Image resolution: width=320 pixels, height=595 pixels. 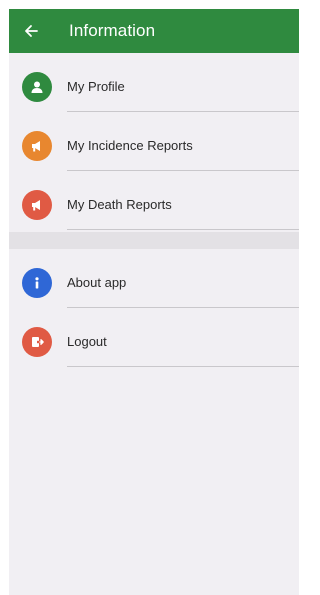 What do you see at coordinates (154, 337) in the screenshot?
I see `menu-item-logout: Logout` at bounding box center [154, 337].